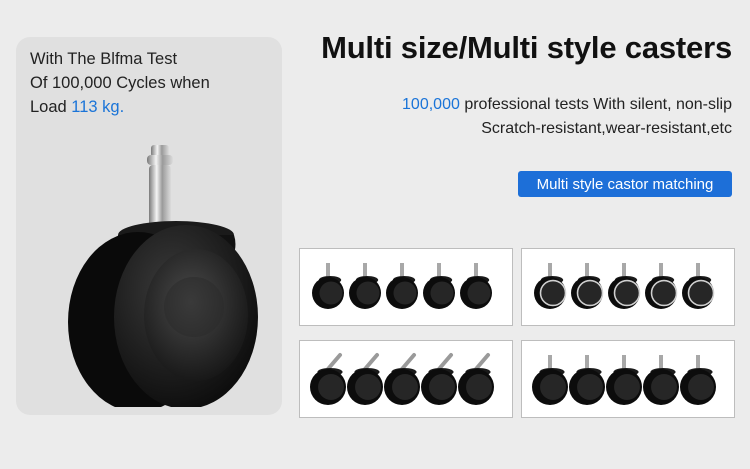 This screenshot has height=469, width=750. I want to click on caster-panel-chrome-rim, so click(628, 287).